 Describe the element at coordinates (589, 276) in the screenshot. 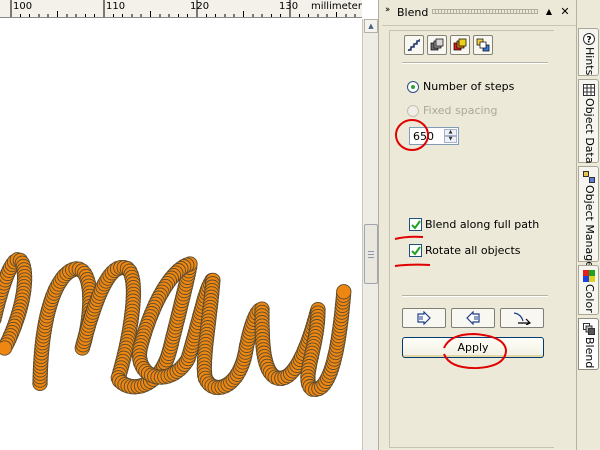

I see `color-grid-icon` at that location.